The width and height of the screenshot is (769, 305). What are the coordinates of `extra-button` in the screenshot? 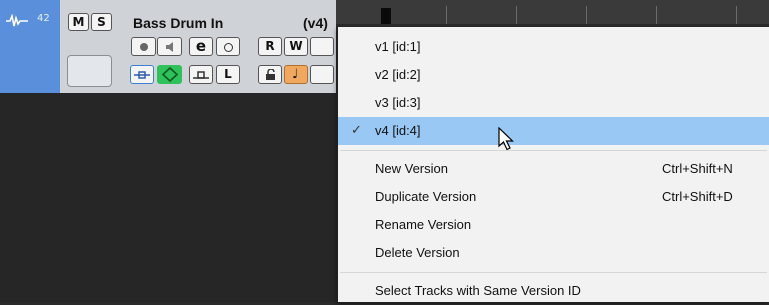 It's located at (322, 74).